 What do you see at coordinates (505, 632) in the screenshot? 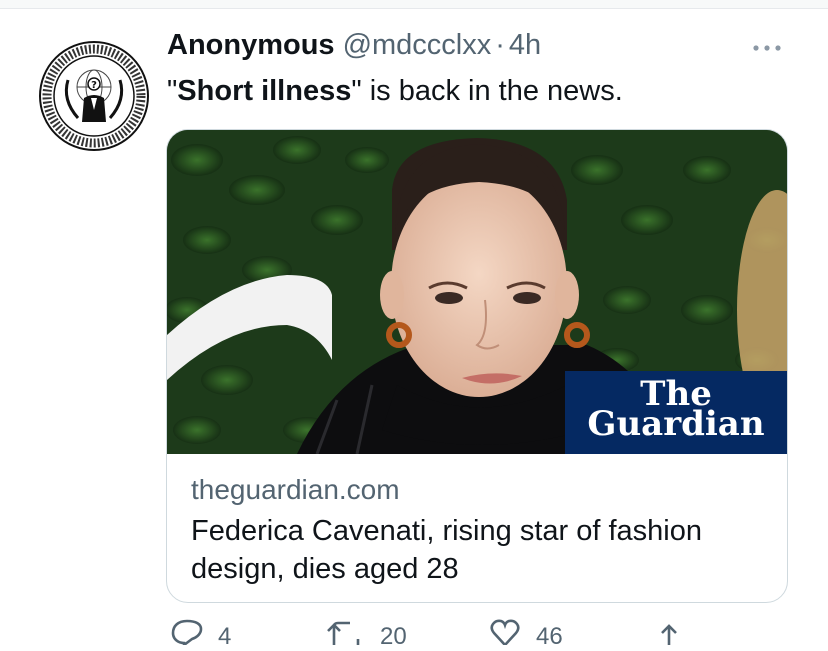
I see `heart-icon` at bounding box center [505, 632].